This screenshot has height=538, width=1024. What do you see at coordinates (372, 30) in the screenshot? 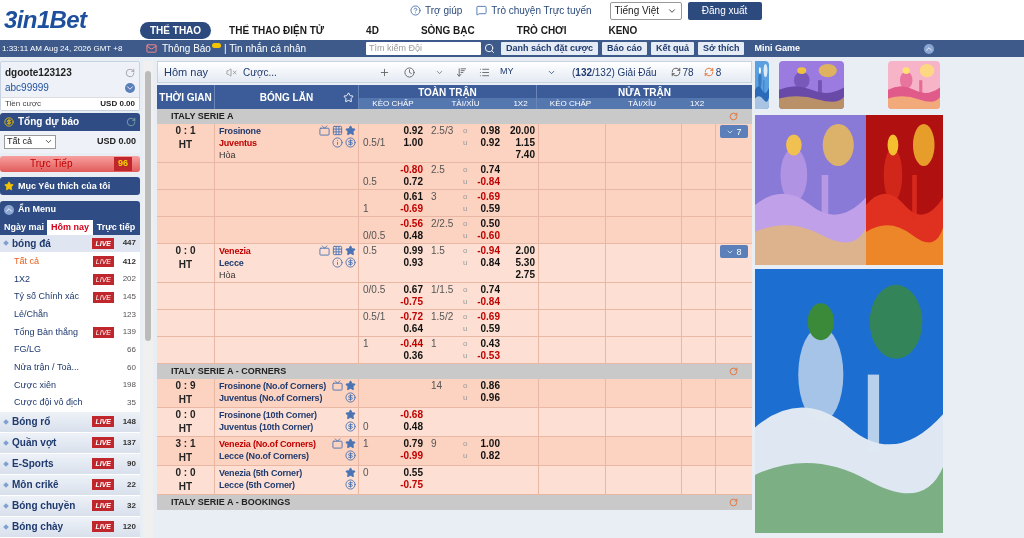
I see `nav-tab: 4D` at bounding box center [372, 30].